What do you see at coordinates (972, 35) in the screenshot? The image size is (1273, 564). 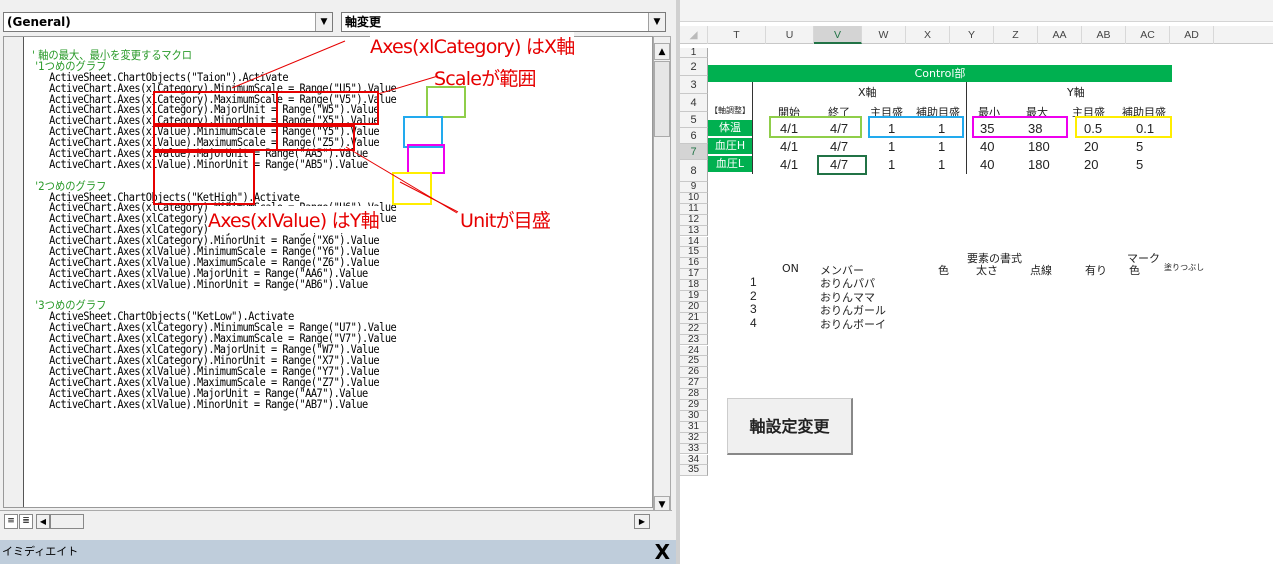 I see `column-header-y: Y` at bounding box center [972, 35].